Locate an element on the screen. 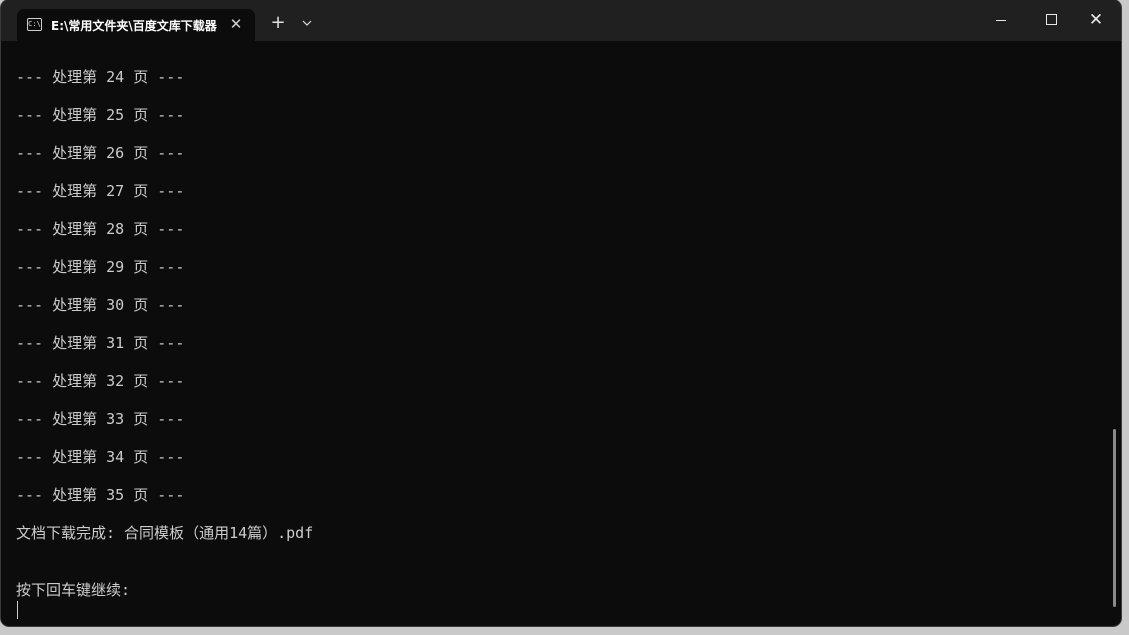 This screenshot has width=1129, height=635. chevron-down-icon-svg is located at coordinates (307, 23).